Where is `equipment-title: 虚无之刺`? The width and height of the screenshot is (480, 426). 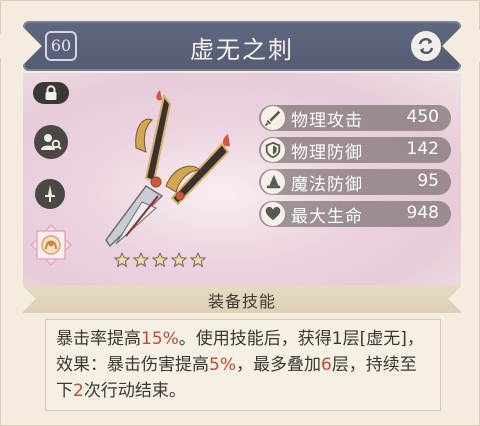 equipment-title: 虚无之刺 is located at coordinates (242, 50).